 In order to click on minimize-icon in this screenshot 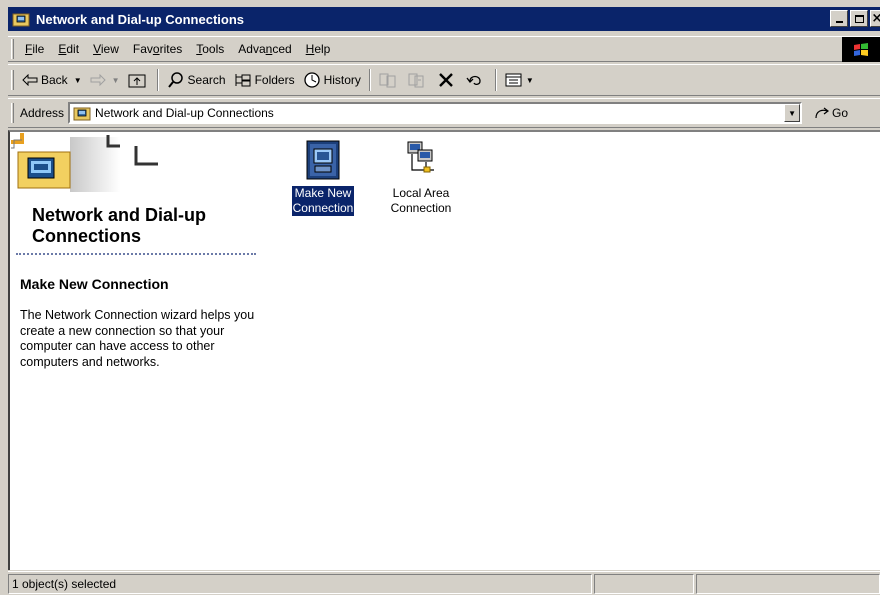, I will do `click(839, 21)`.